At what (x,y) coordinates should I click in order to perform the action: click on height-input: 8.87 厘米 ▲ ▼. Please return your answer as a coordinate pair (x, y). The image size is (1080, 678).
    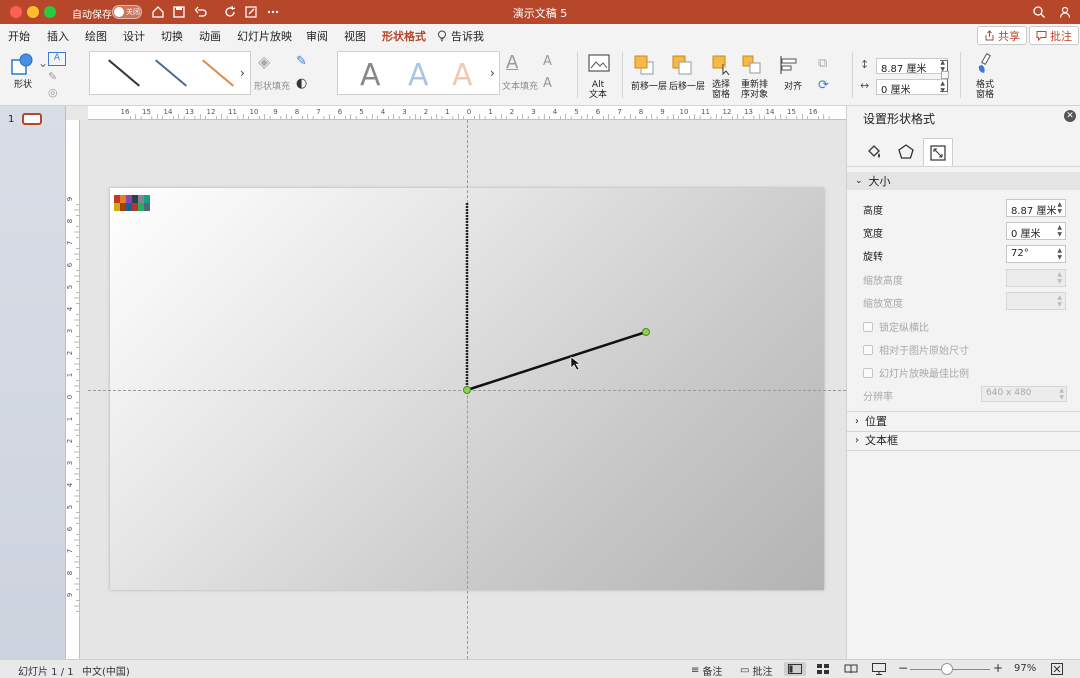
    Looking at the image, I should click on (1036, 208).